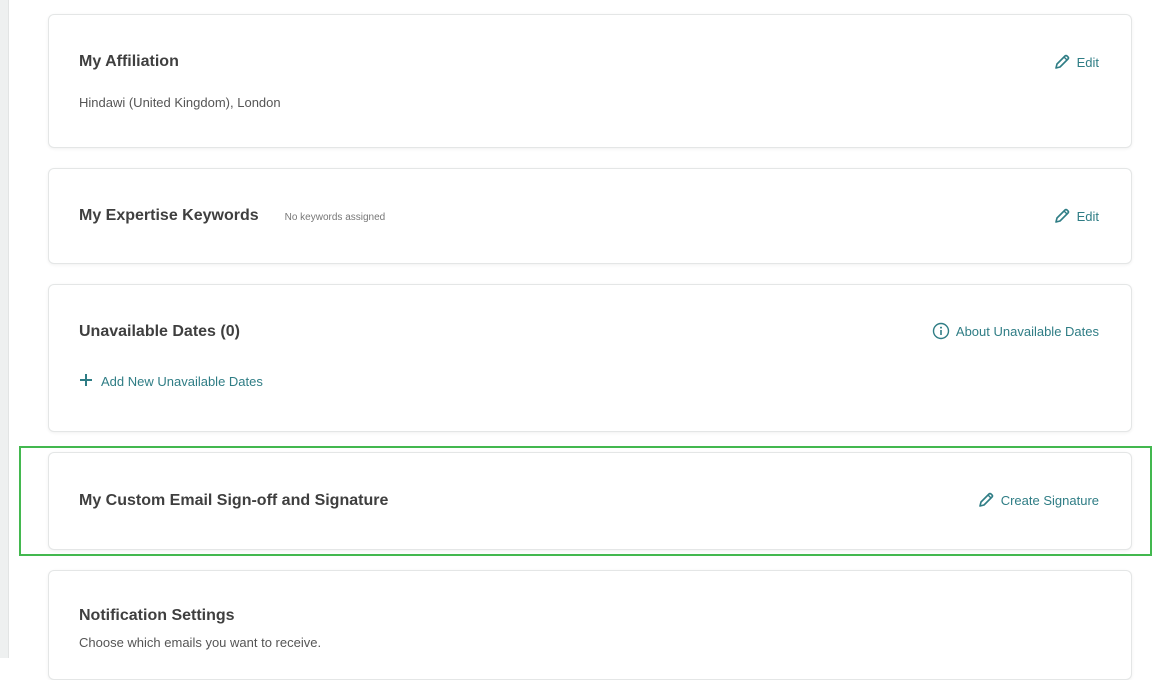 This screenshot has width=1158, height=680. I want to click on affiliation-title: My Affiliation, so click(129, 61).